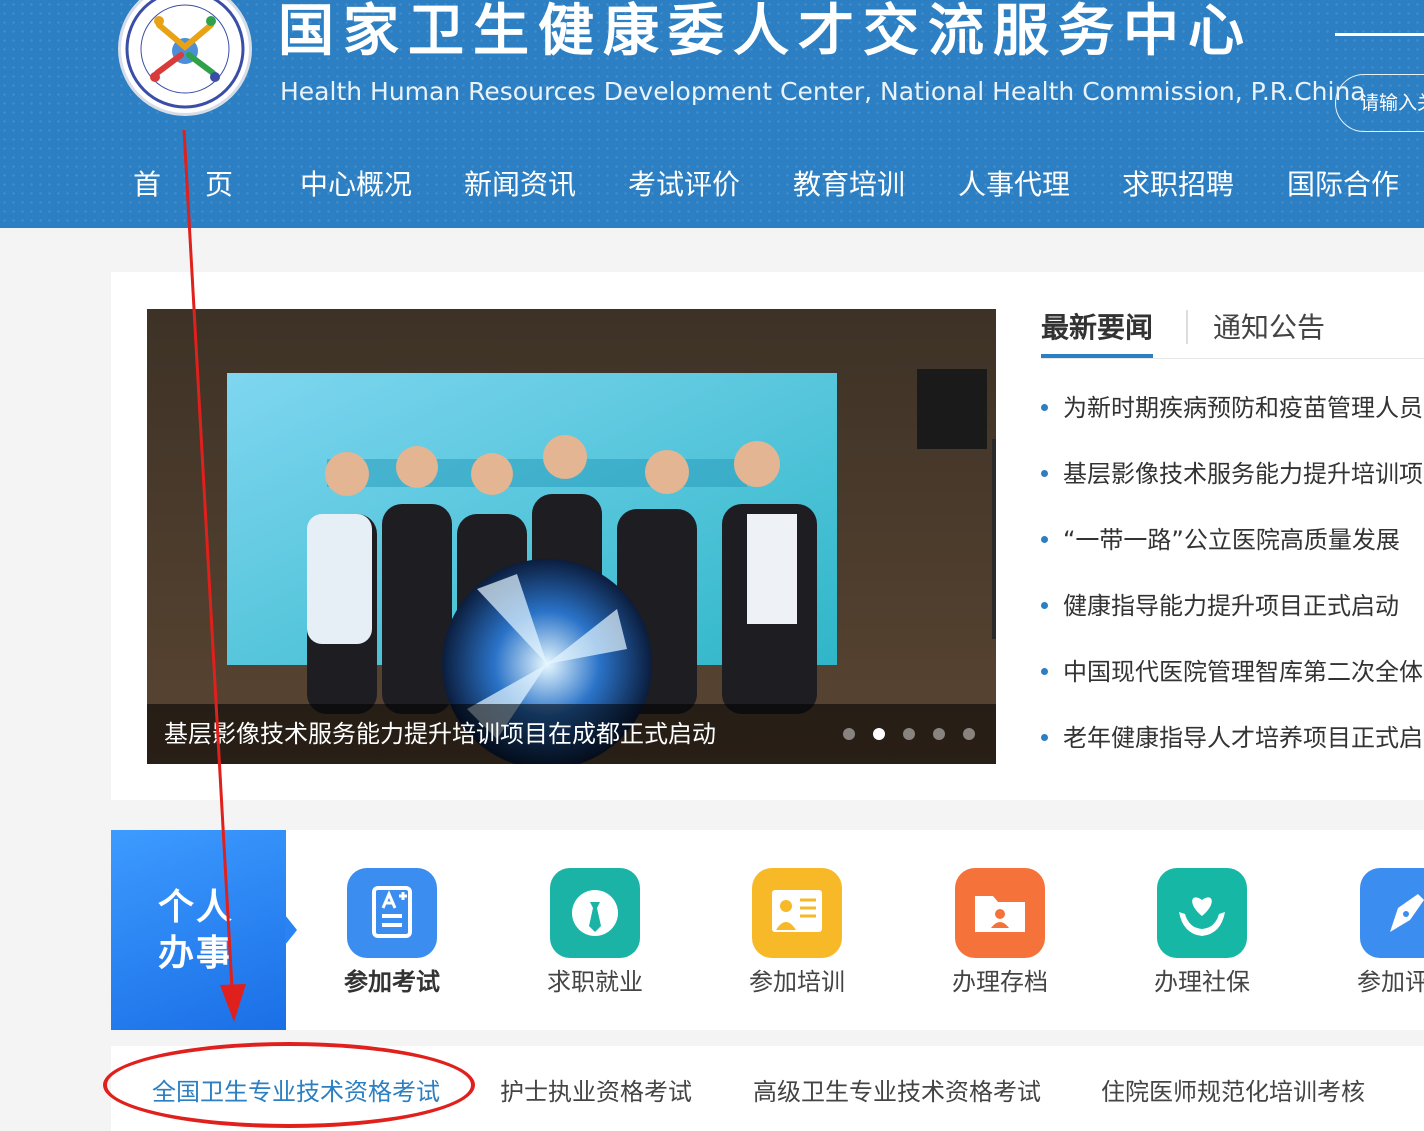 The width and height of the screenshot is (1424, 1131). Describe the element at coordinates (1202, 913) in the screenshot. I see `social-security-icon` at that location.